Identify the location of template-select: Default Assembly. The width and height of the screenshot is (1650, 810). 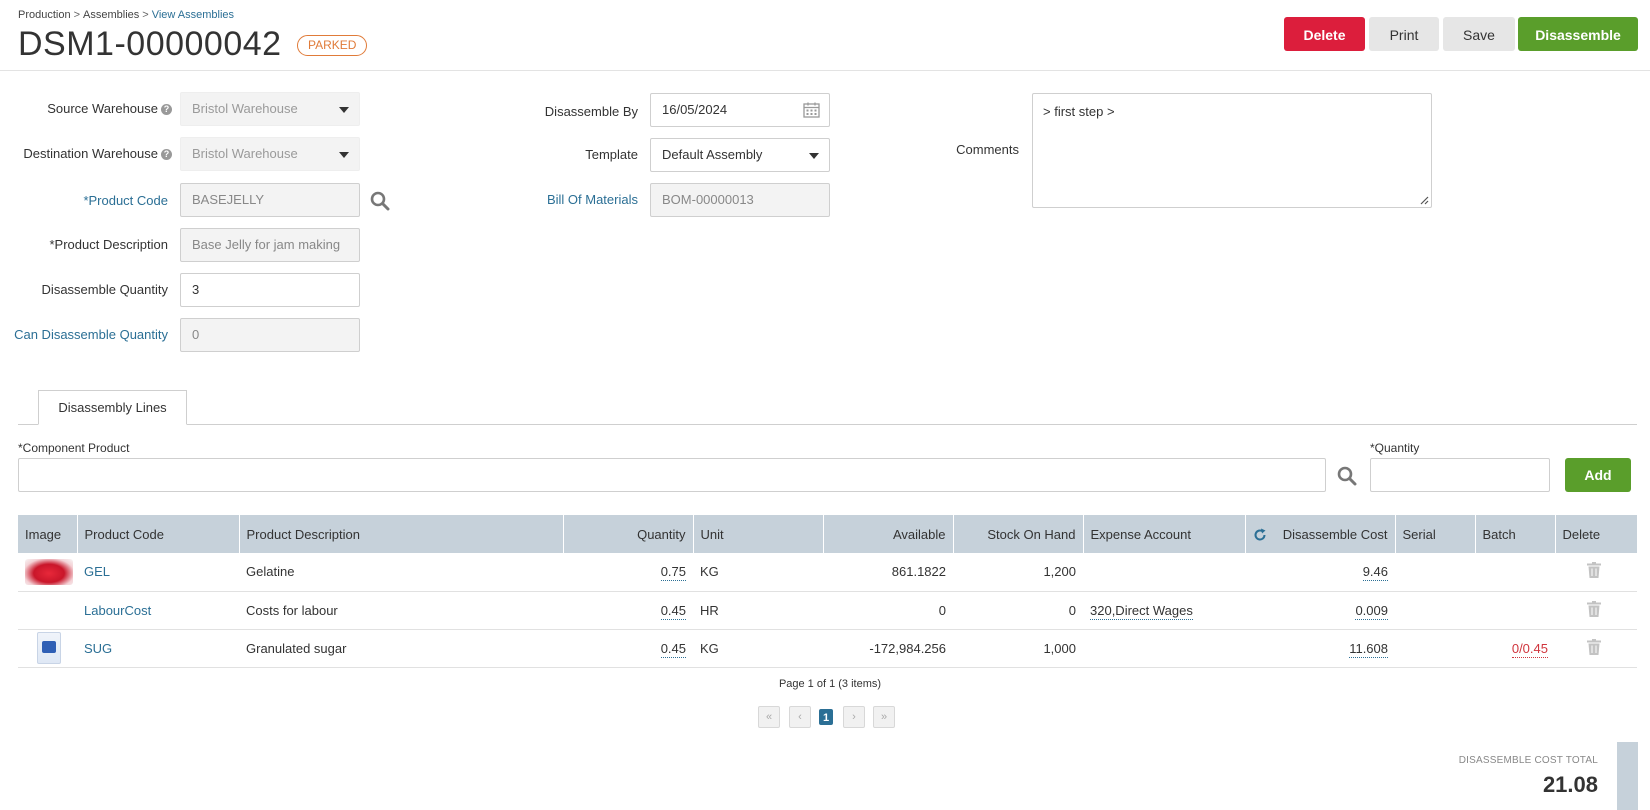
(740, 155).